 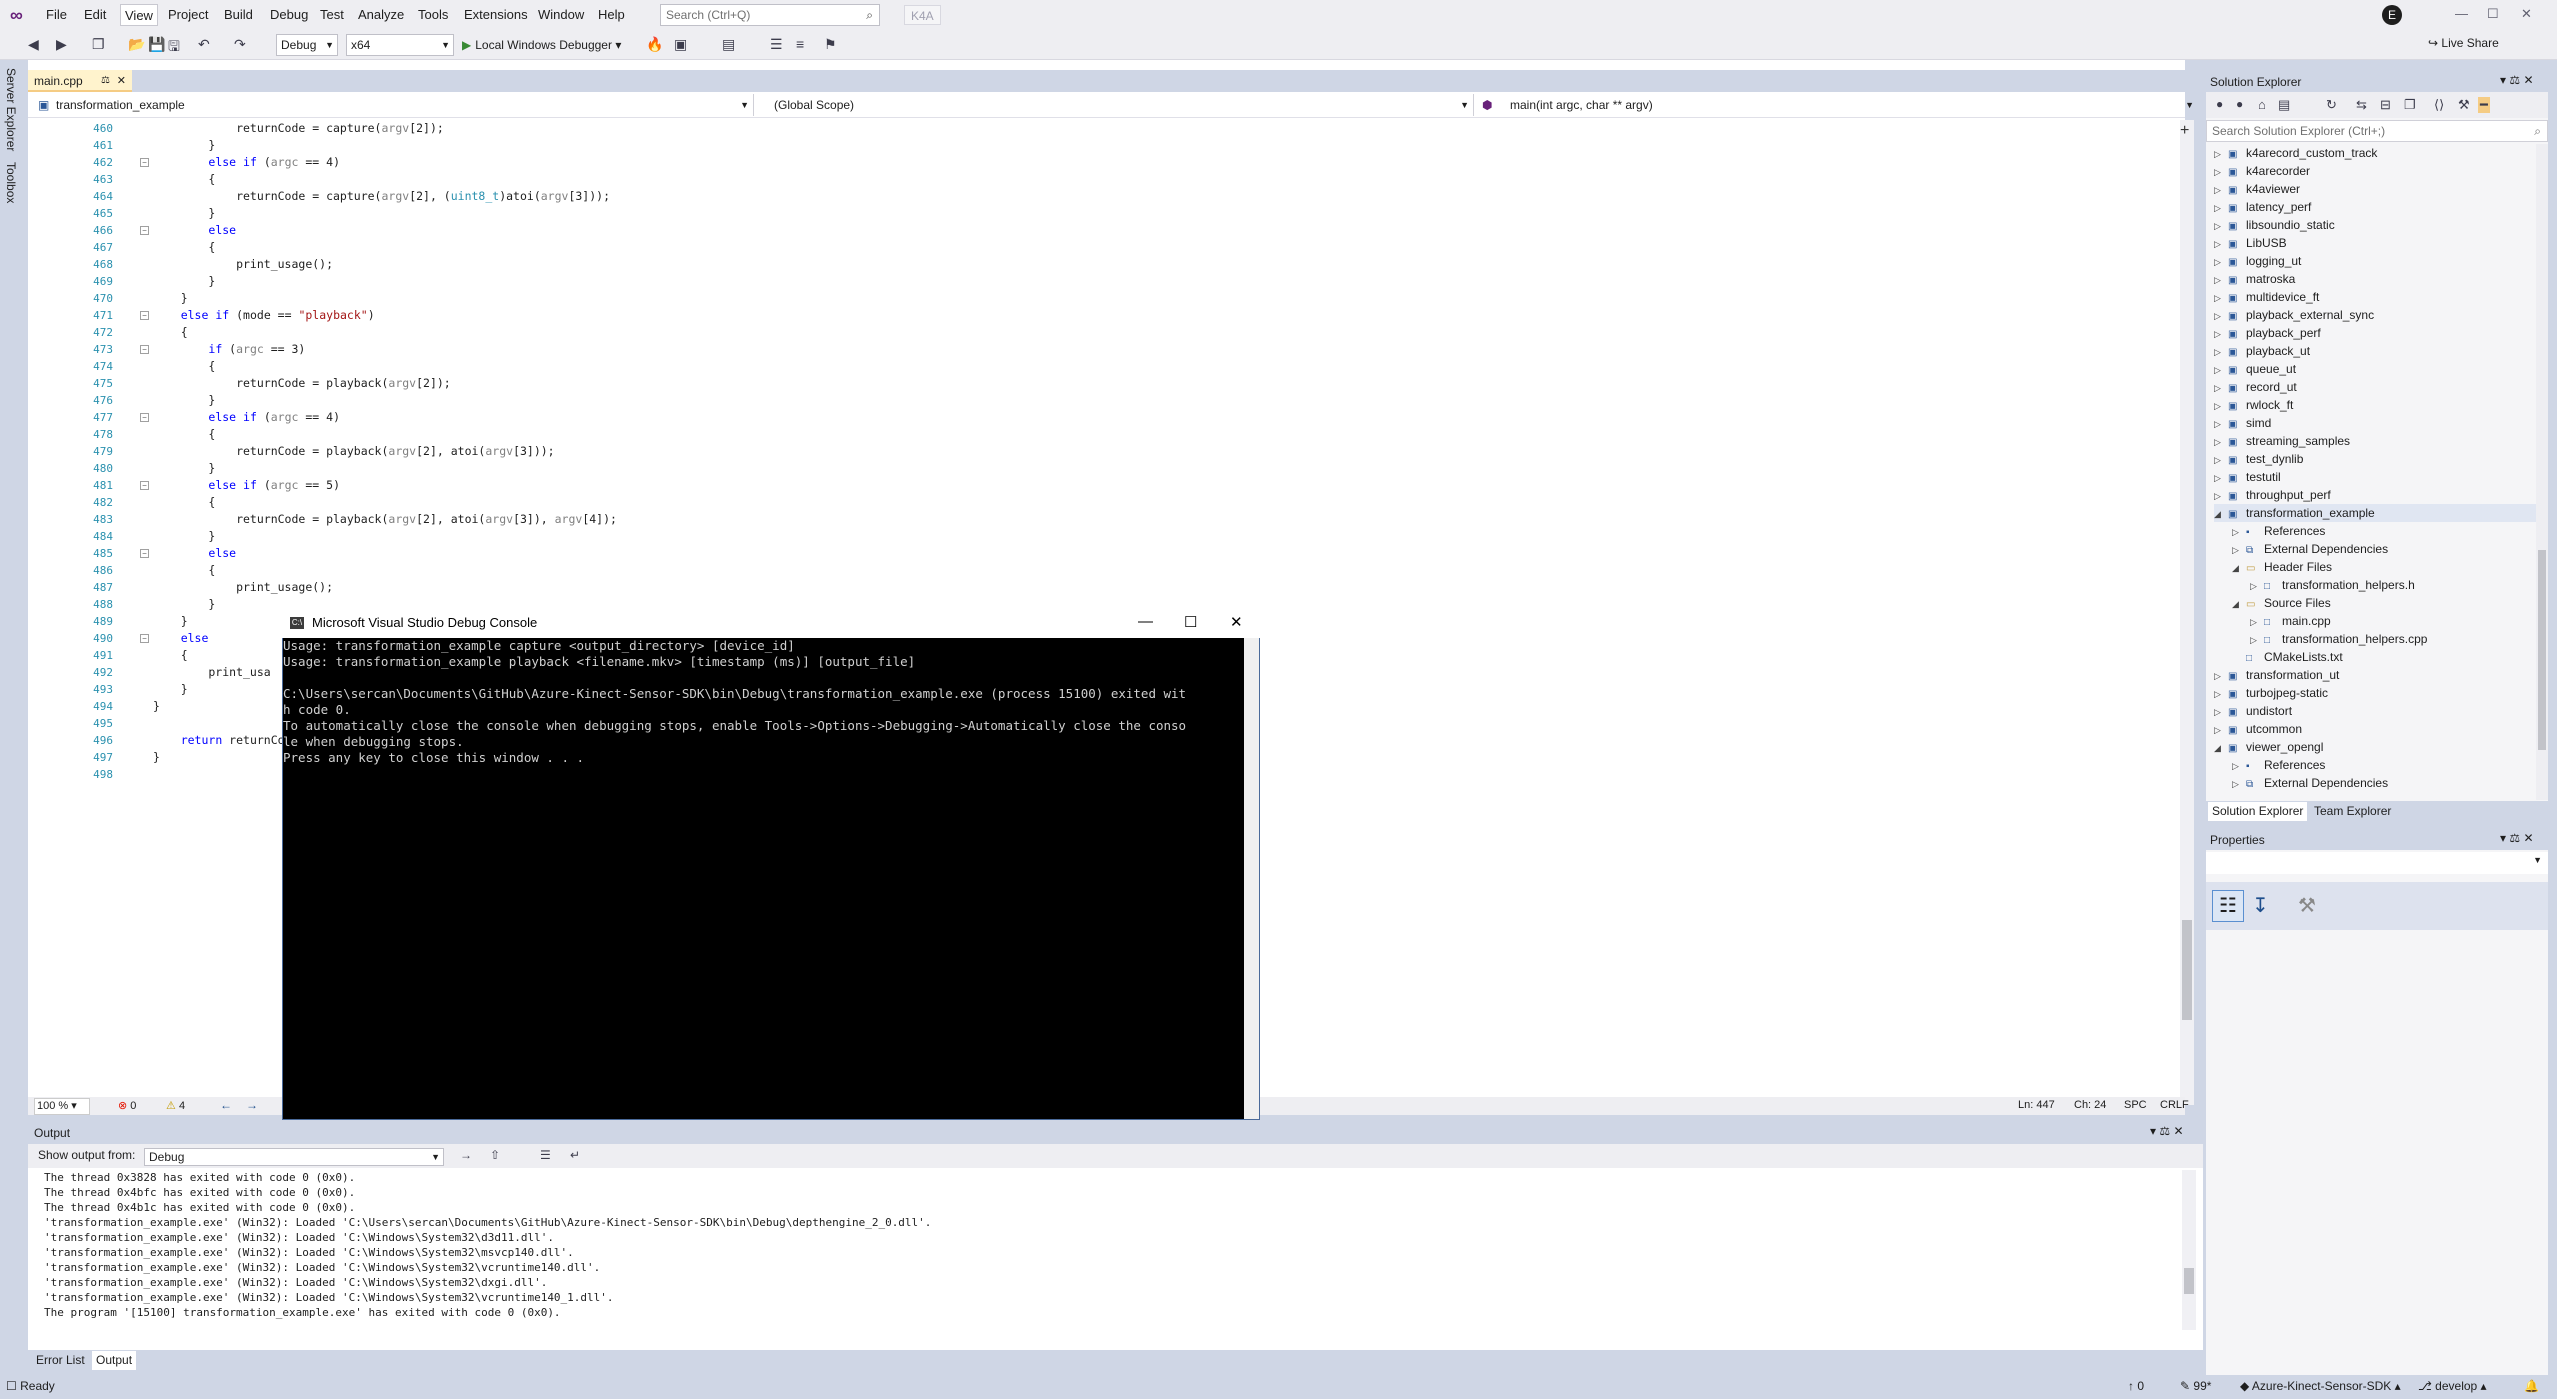 I want to click on collapse-all-icon: ⊟, so click(x=2385, y=105).